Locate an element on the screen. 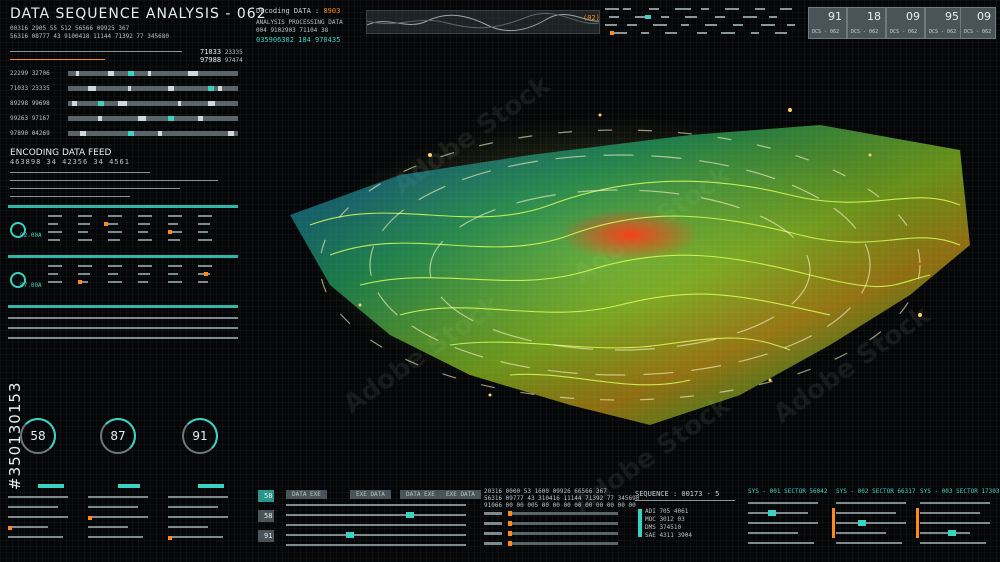 This screenshot has height=562, width=1000. sequence-label: SEQUENCE : 00173 - 5 is located at coordinates (677, 494).